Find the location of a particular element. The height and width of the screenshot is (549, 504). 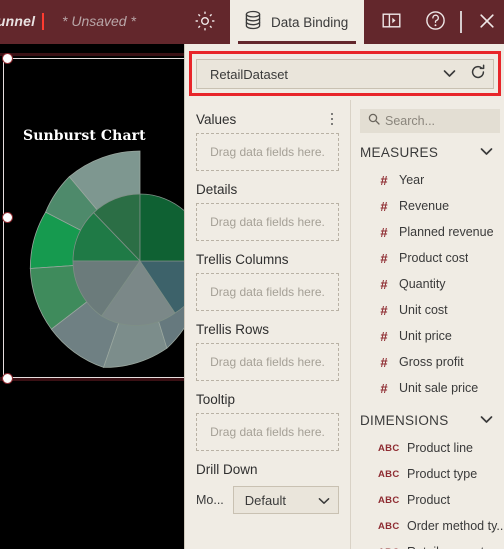

slot-menu-button is located at coordinates (332, 119).